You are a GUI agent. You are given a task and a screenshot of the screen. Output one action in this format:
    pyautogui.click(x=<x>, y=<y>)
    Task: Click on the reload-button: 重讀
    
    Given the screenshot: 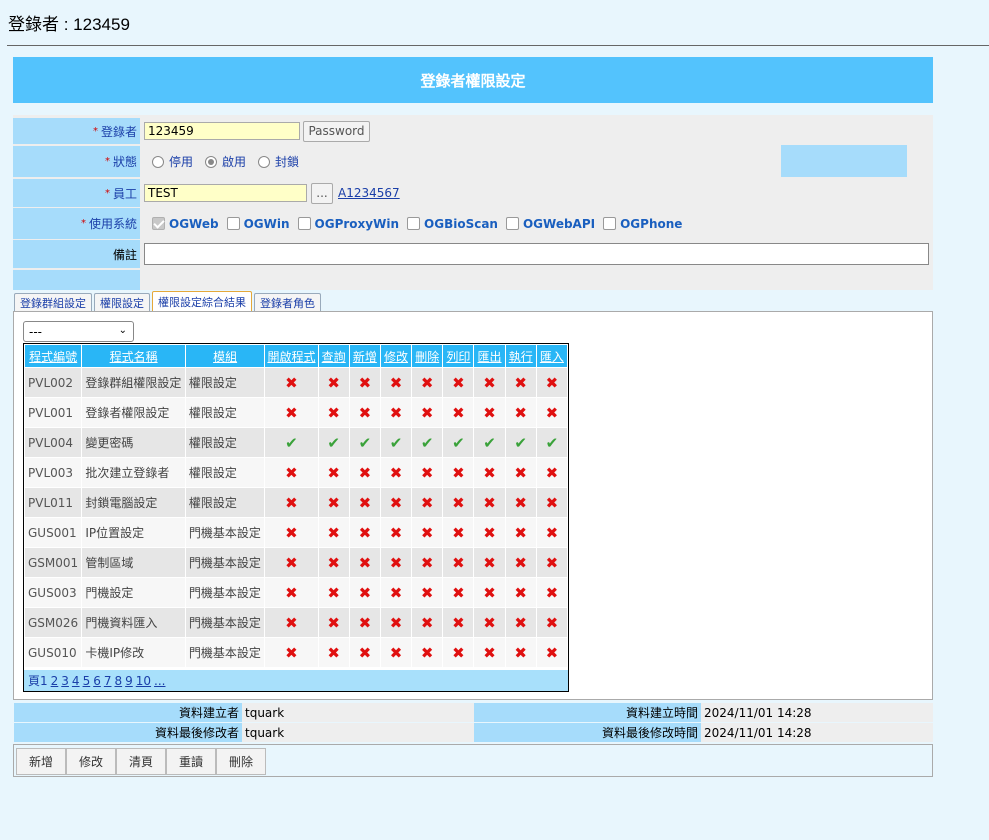 What is the action you would take?
    pyautogui.click(x=191, y=761)
    